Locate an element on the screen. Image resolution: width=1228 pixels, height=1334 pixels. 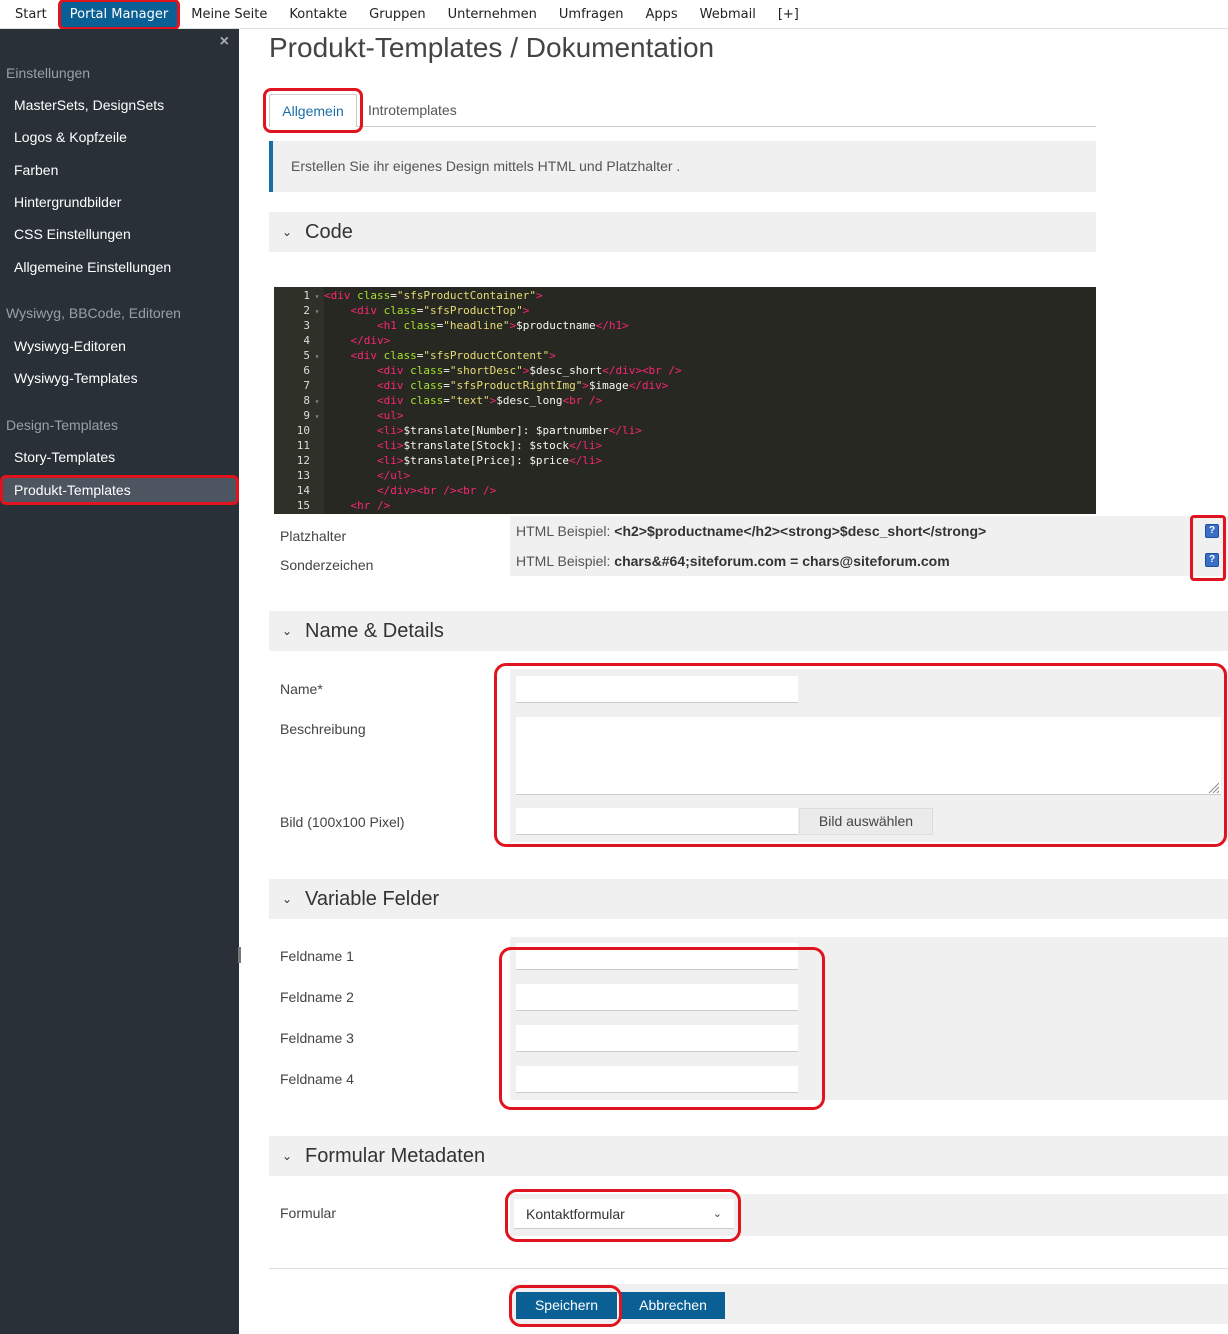
nav-item-start: Start is located at coordinates (31, 14).